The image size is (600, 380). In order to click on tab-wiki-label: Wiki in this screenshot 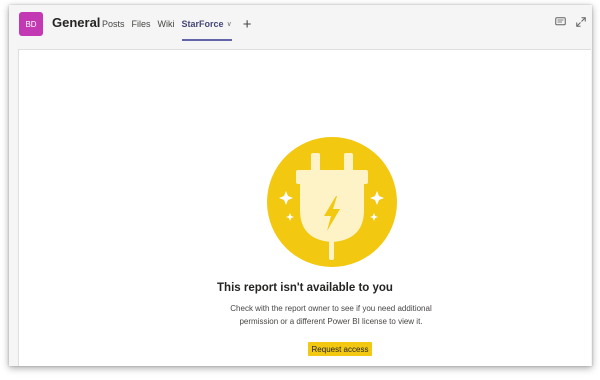, I will do `click(166, 24)`.